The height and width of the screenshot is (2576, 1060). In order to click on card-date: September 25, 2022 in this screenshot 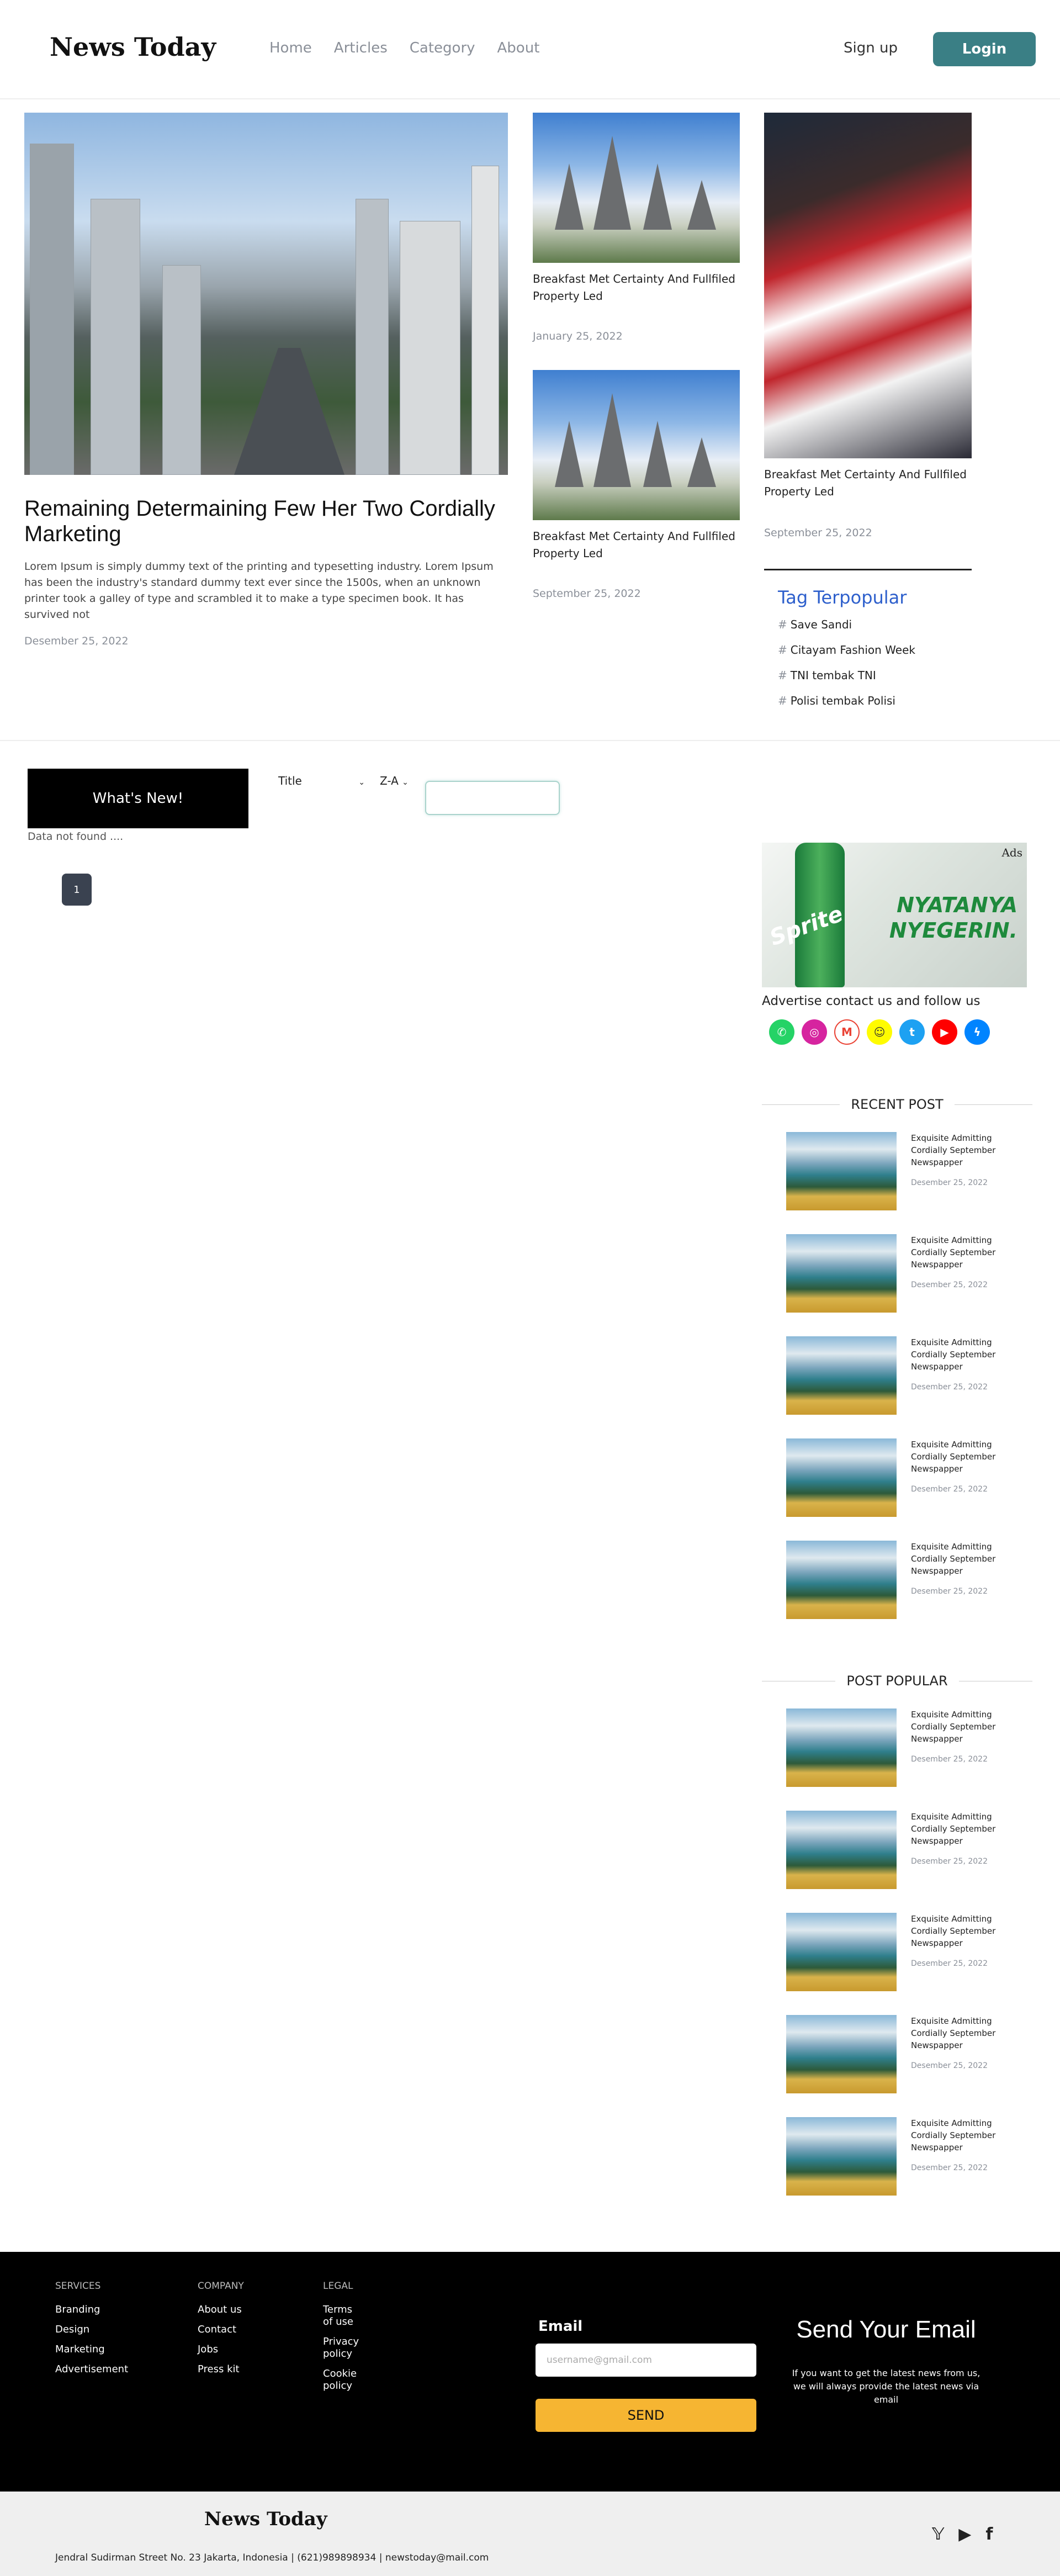, I will do `click(818, 533)`.